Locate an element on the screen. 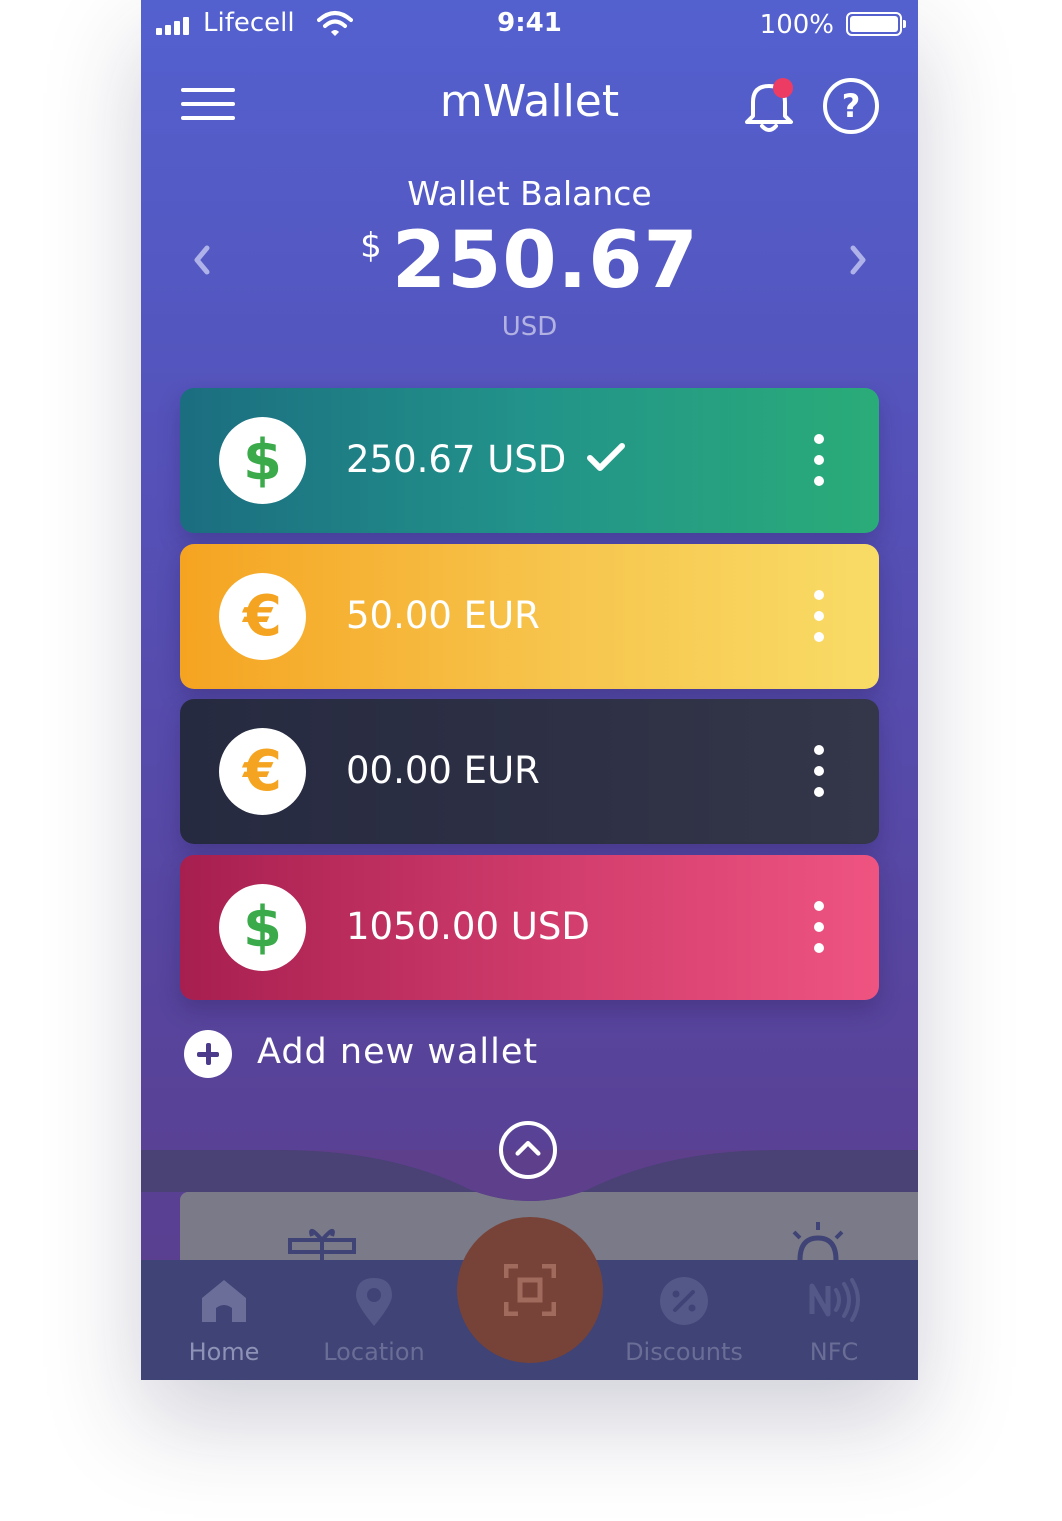  home-icon is located at coordinates (224, 1301).